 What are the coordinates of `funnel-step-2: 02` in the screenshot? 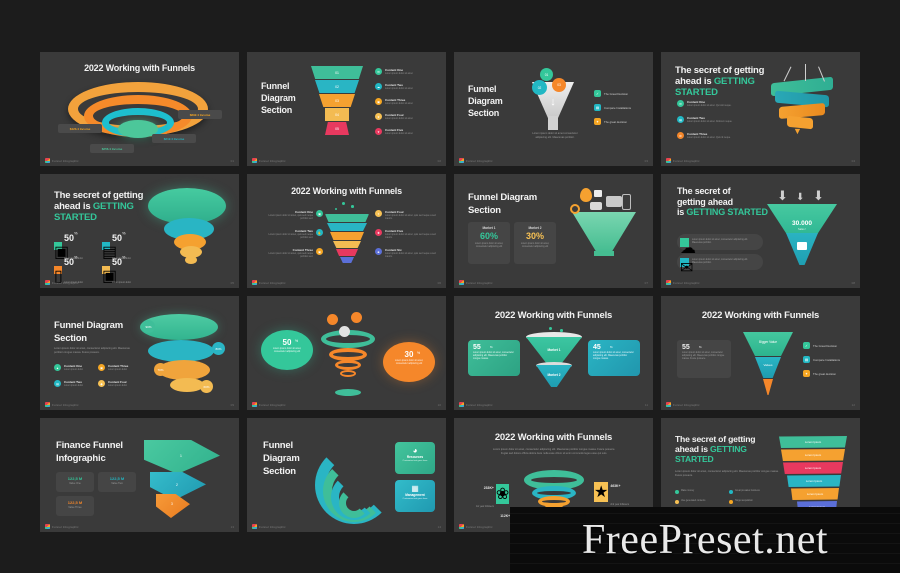 It's located at (337, 86).